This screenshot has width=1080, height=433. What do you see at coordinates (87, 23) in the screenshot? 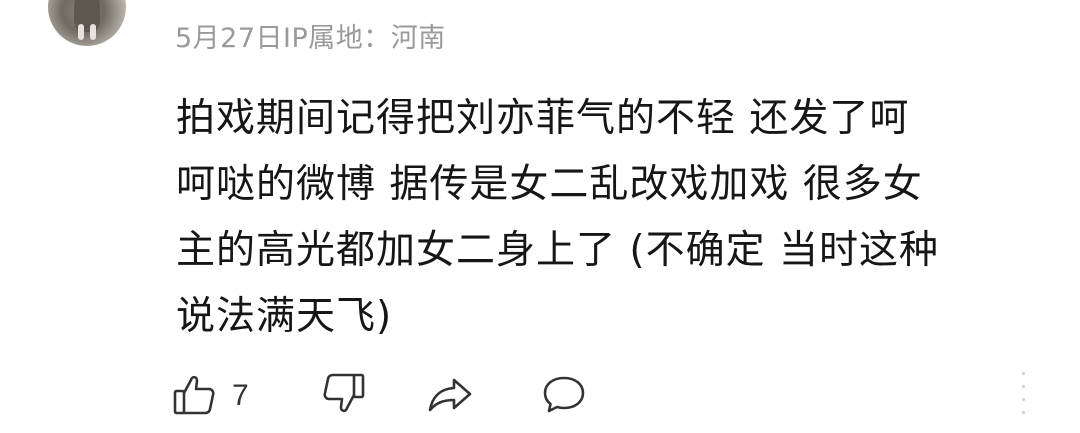
I see `avatar` at bounding box center [87, 23].